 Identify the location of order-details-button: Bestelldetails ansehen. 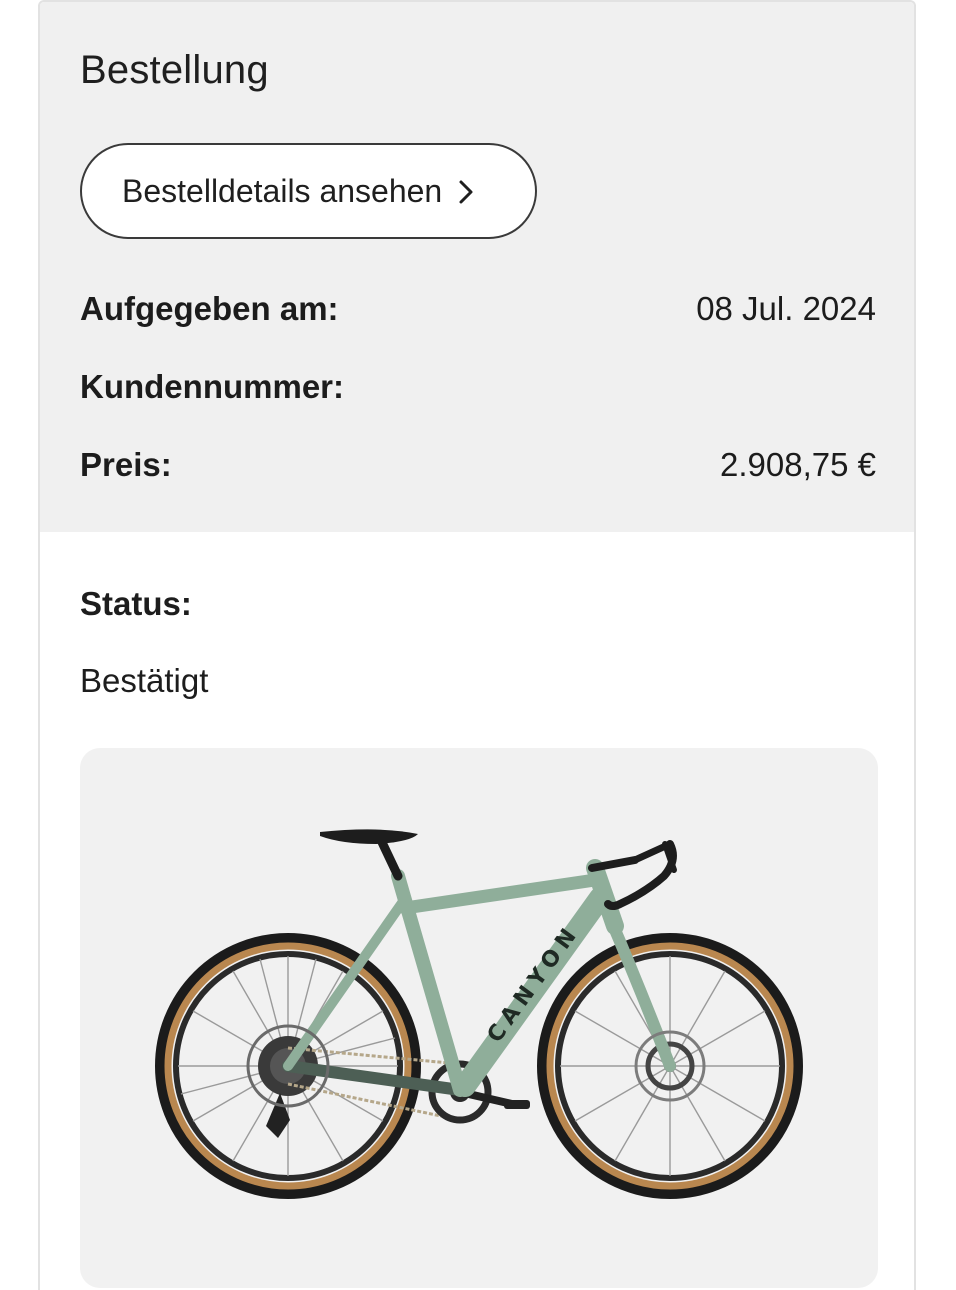
(308, 191).